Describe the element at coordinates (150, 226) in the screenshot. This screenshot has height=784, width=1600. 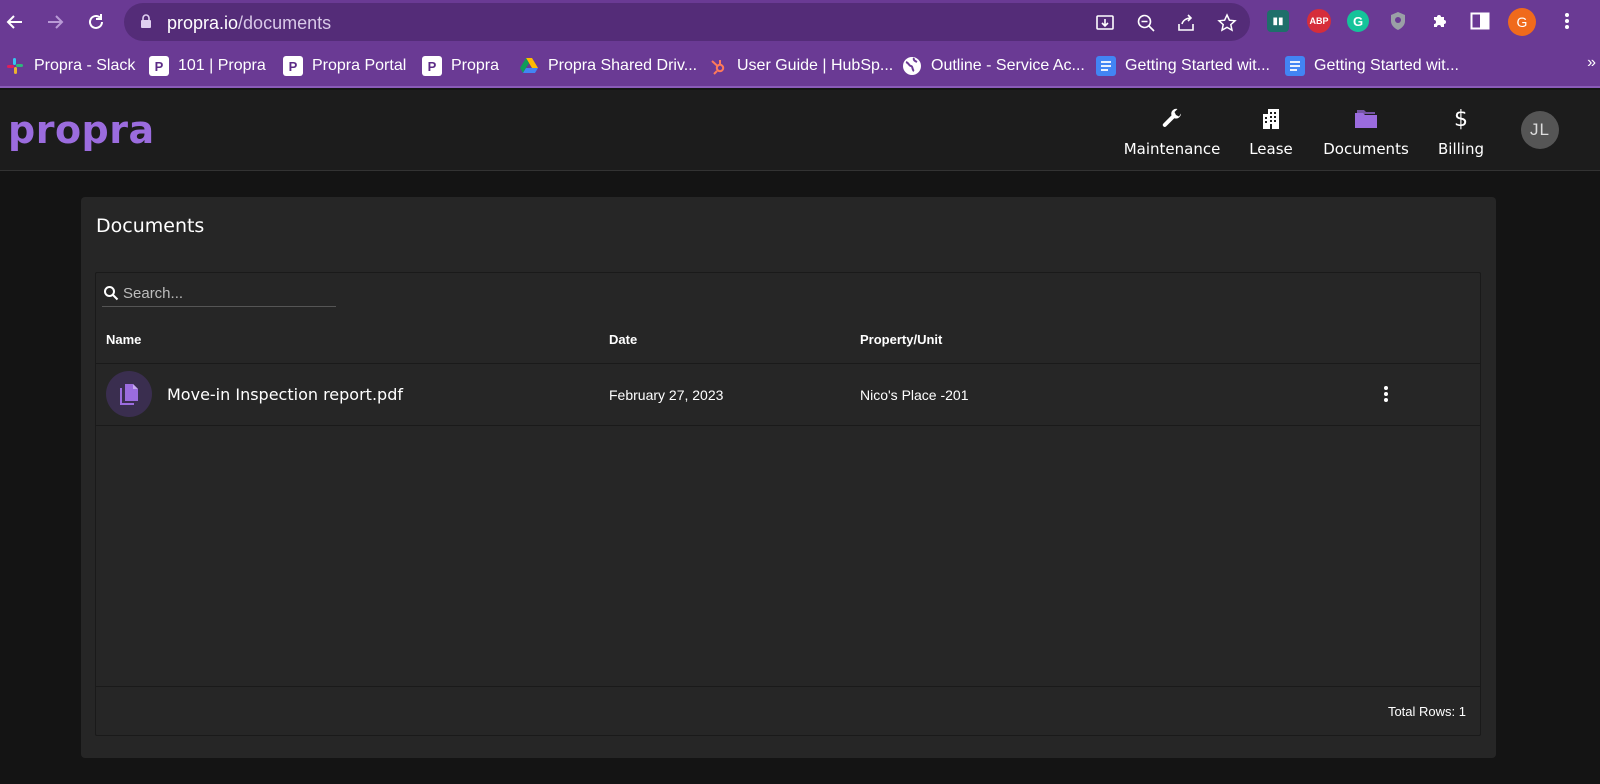
I see `page-title: Documents` at that location.